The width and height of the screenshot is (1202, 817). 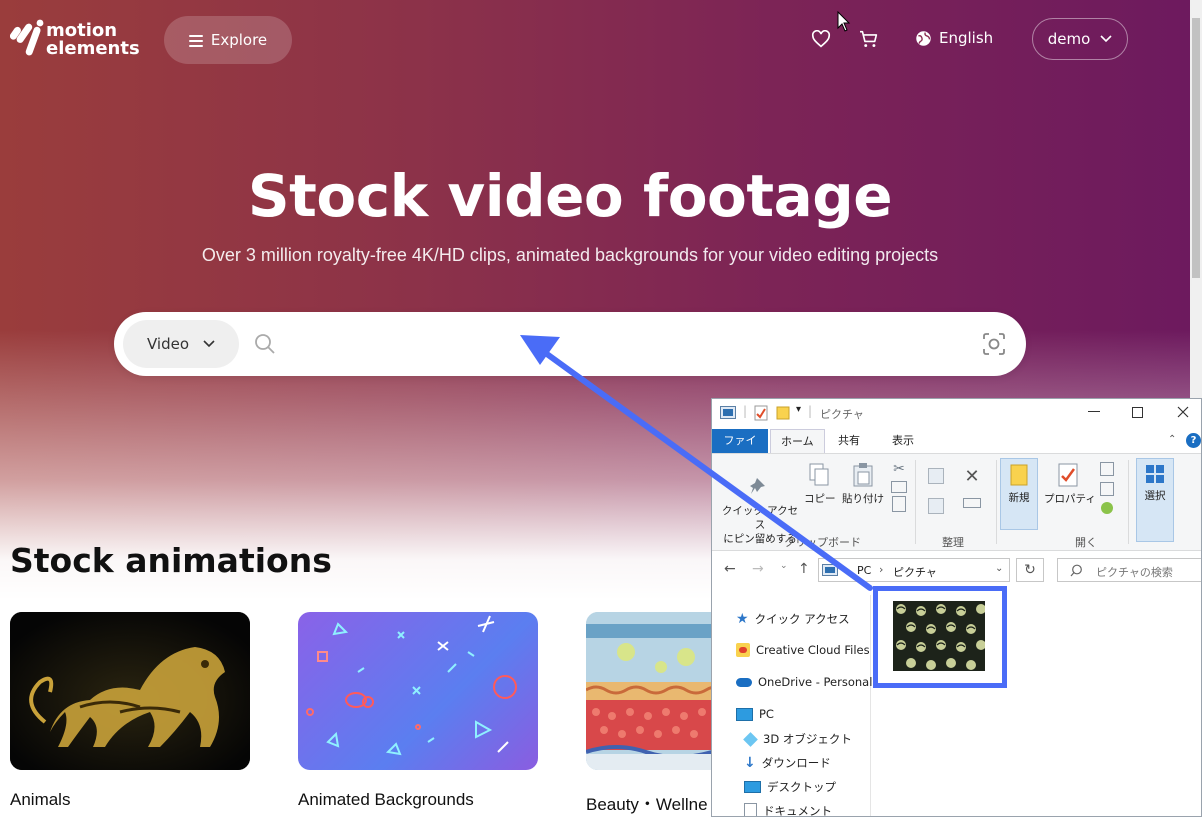 I want to click on new-folder-qat-icon, so click(x=783, y=412).